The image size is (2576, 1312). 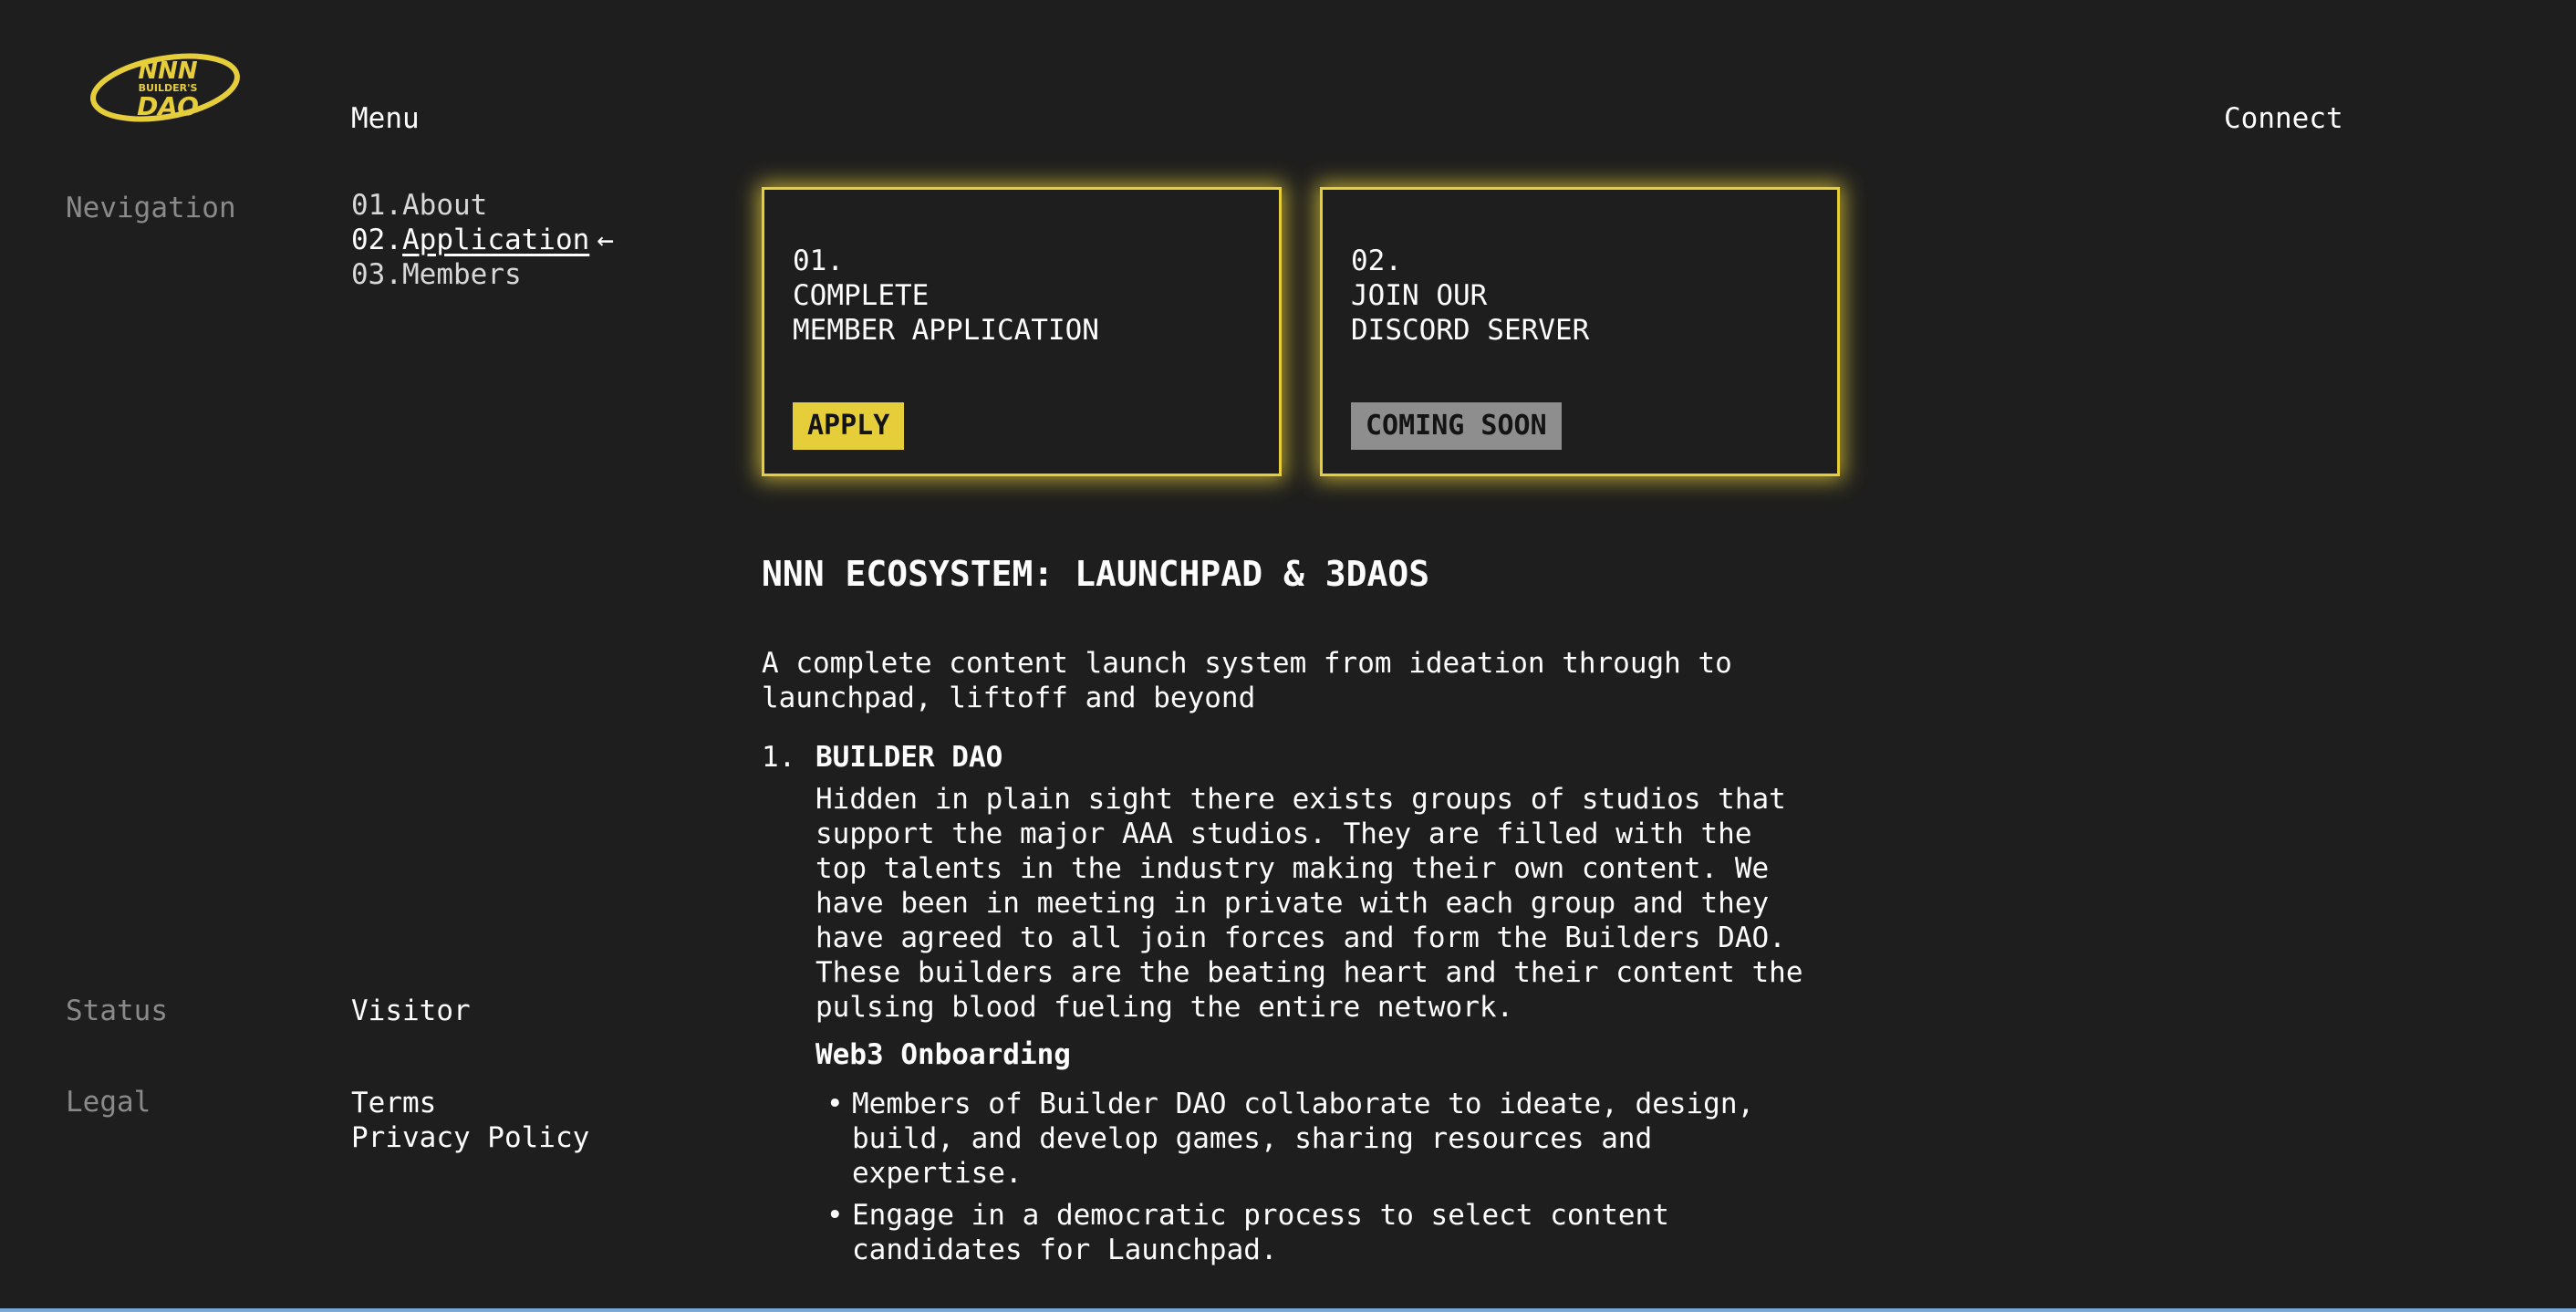 I want to click on legal-links: Terms Privacy Policy, so click(x=470, y=1120).